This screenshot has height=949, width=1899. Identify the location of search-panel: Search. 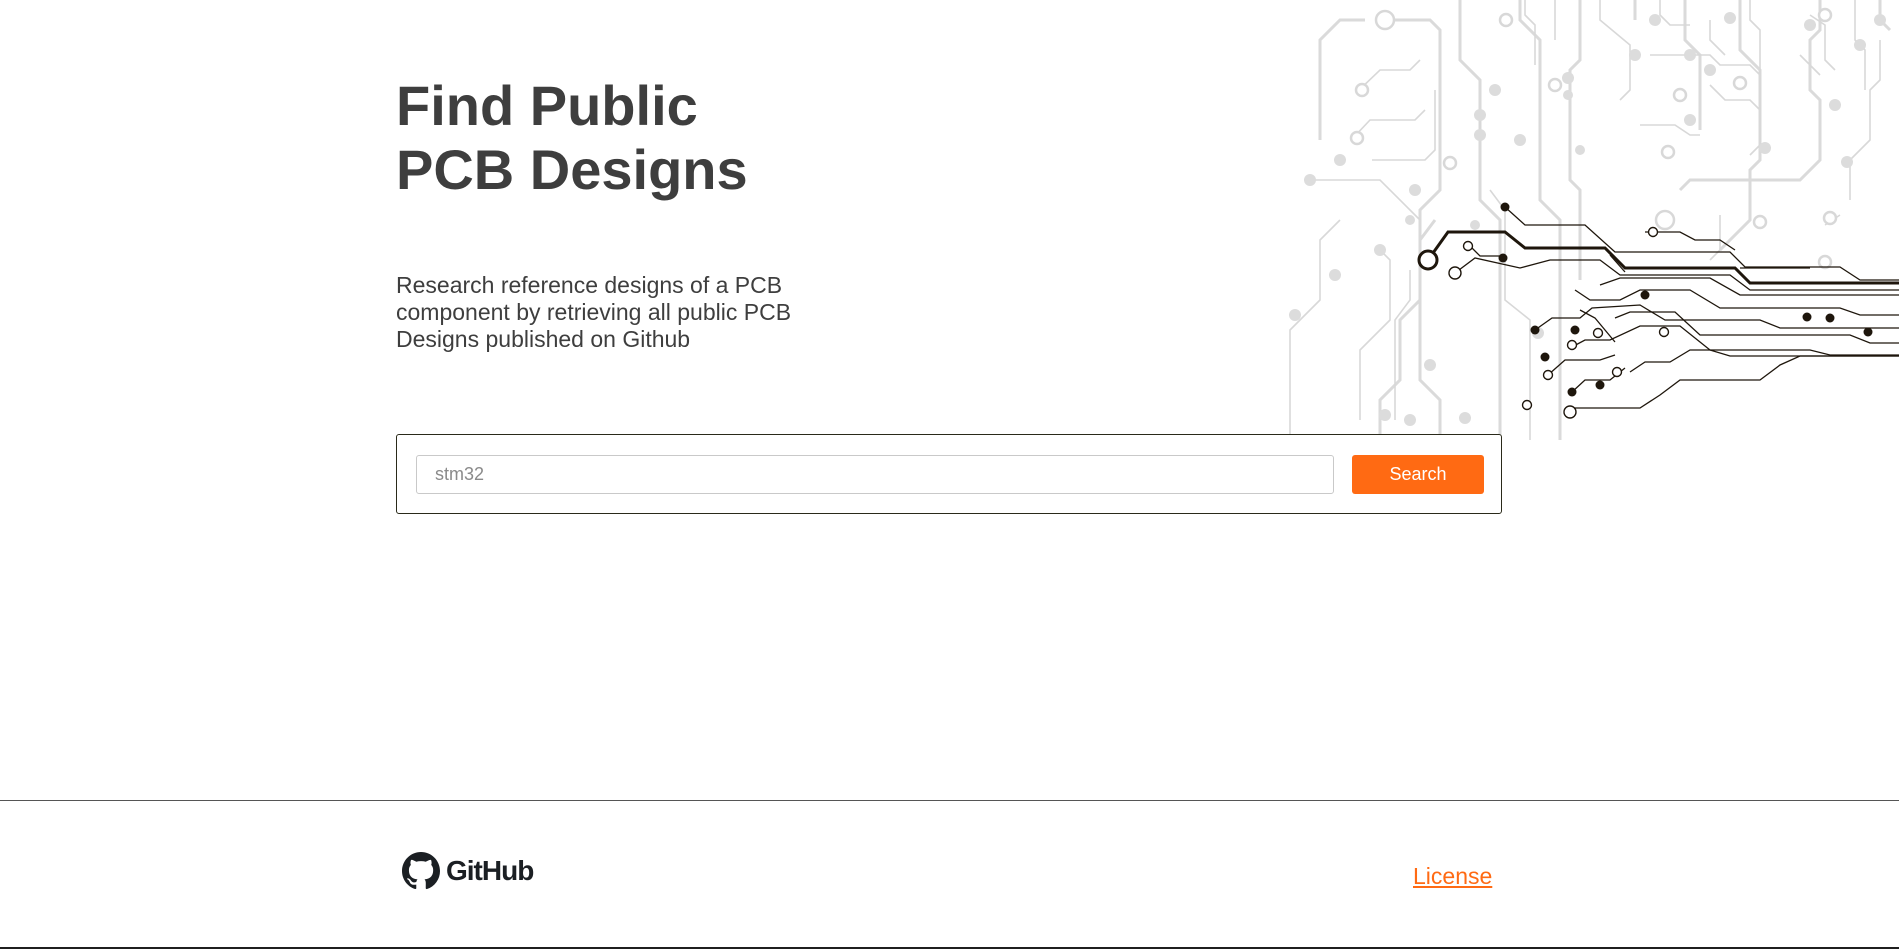
(949, 474).